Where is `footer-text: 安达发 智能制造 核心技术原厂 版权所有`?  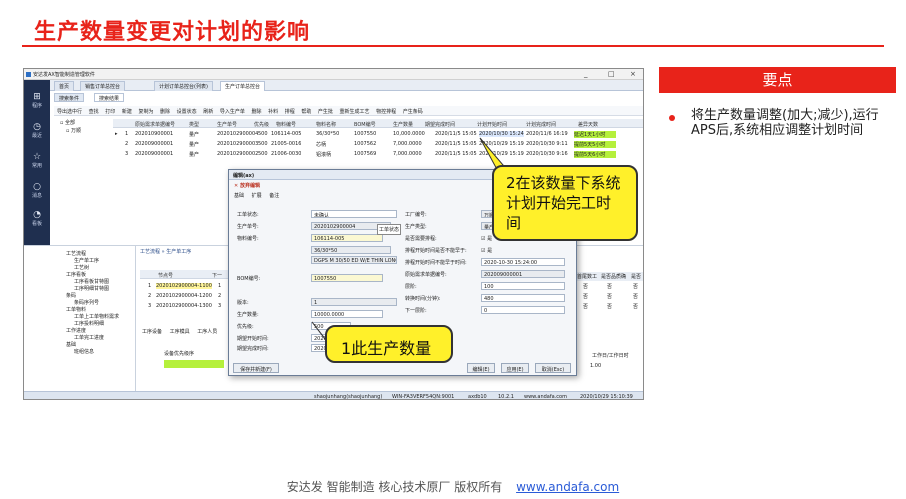
footer-text: 安达发 智能制造 核心技术原厂 版权所有 is located at coordinates (394, 487).